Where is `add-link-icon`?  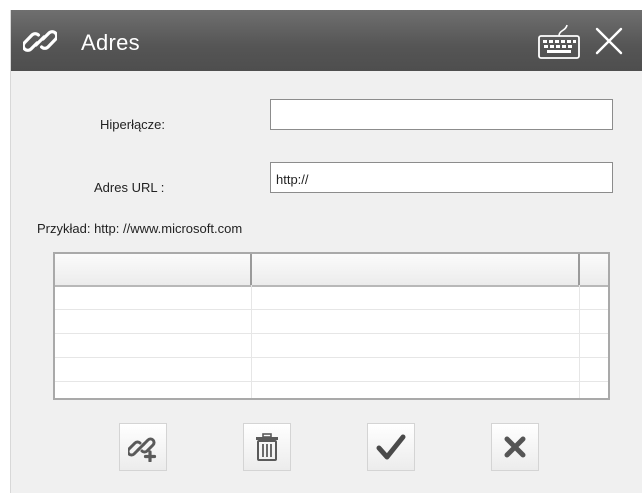 add-link-icon is located at coordinates (142, 449).